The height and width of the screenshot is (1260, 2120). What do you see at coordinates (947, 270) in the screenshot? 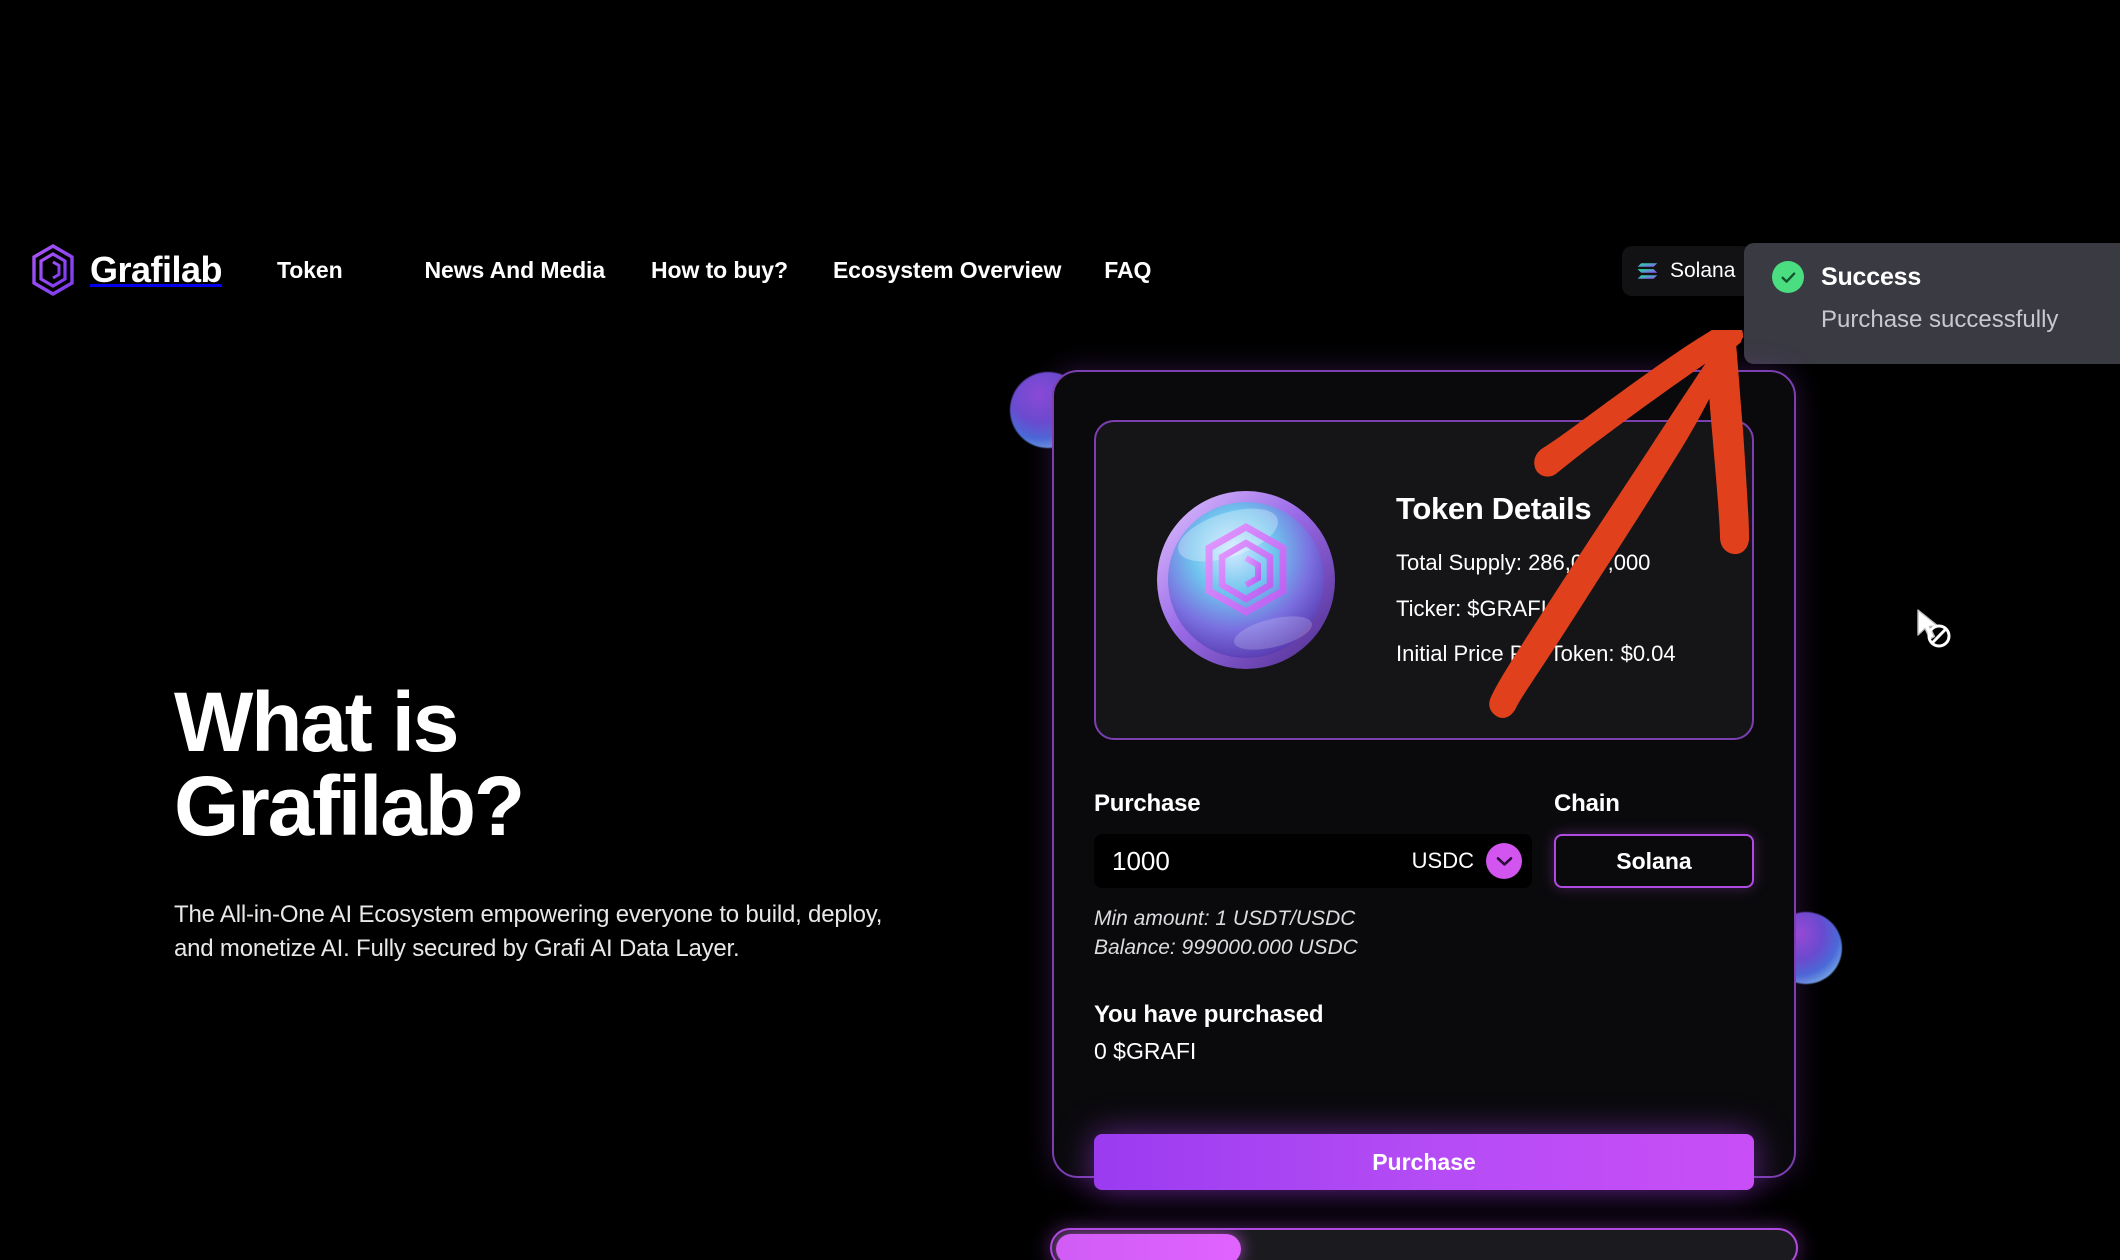
I see `nav-item-ecosystem-overview: Ecosystem Overview` at bounding box center [947, 270].